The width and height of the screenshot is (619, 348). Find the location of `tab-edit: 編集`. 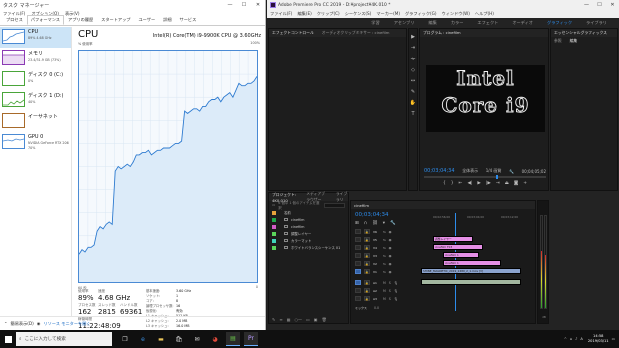

tab-edit: 編集 is located at coordinates (574, 41).